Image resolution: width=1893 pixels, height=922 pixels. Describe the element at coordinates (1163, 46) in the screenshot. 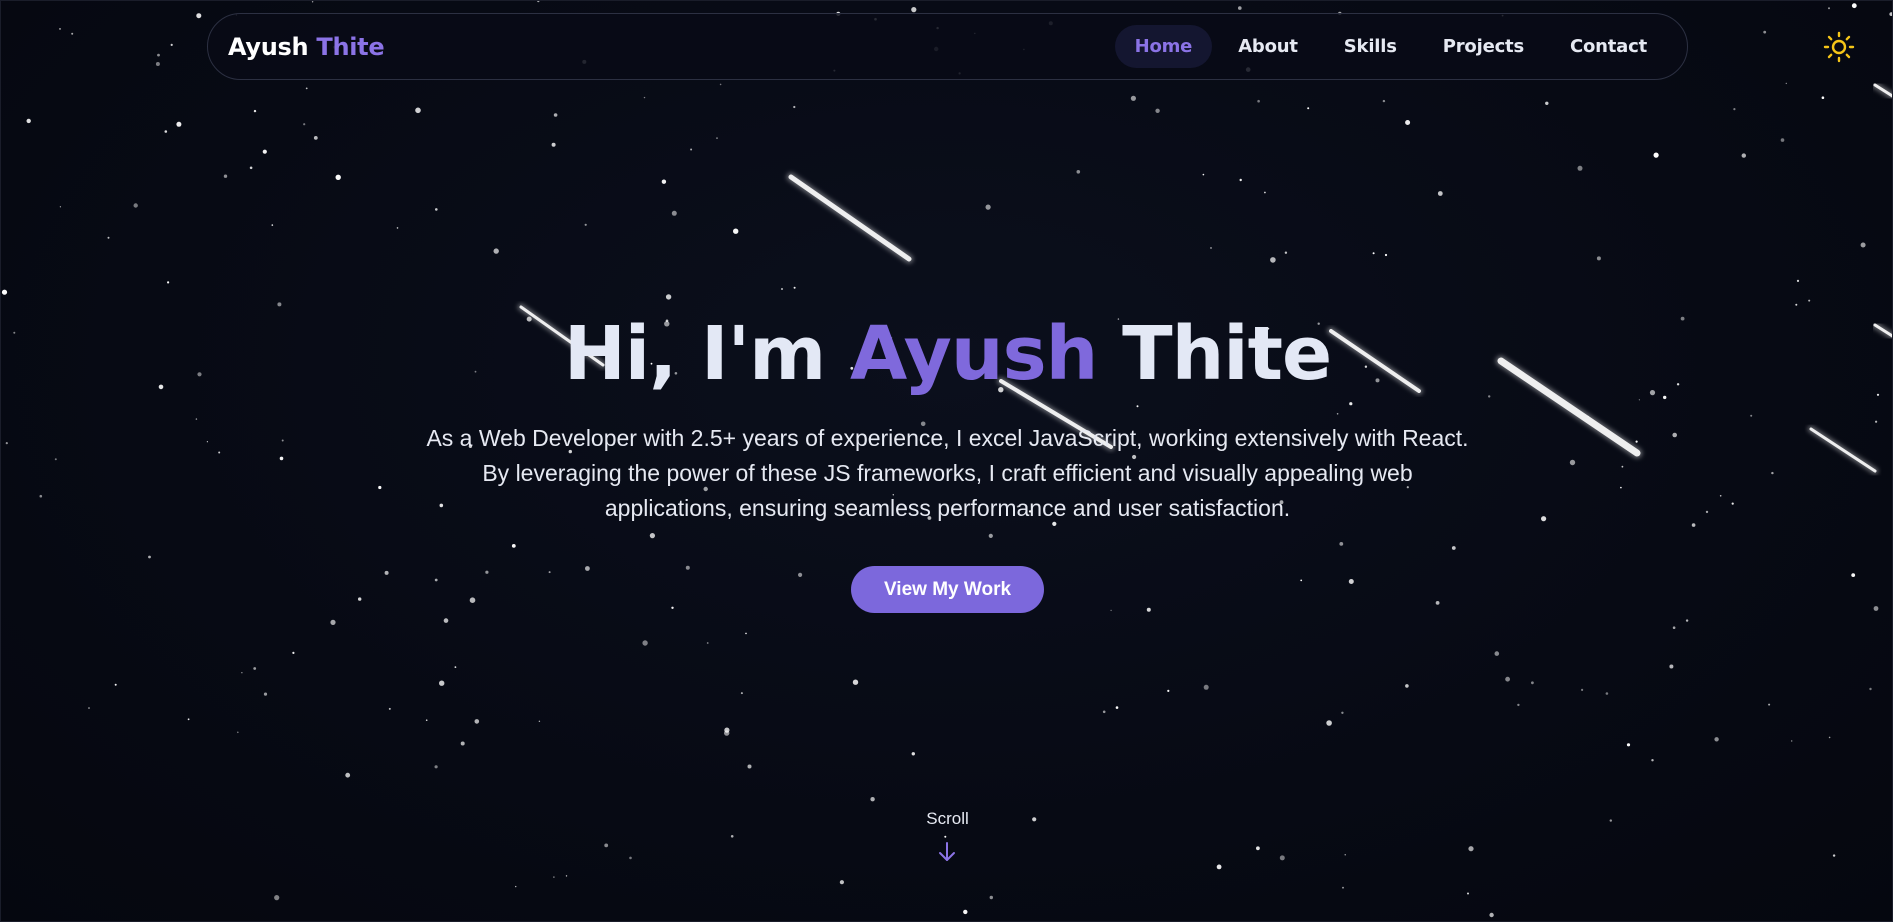

I see `nav-link-home: Home` at that location.